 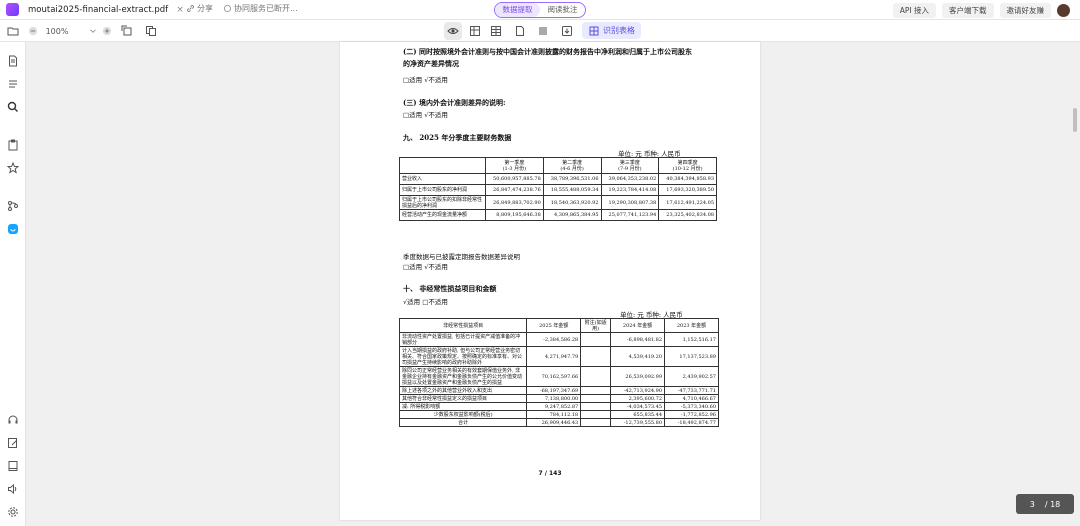 I want to click on zoom-value: 100%, so click(x=57, y=31).